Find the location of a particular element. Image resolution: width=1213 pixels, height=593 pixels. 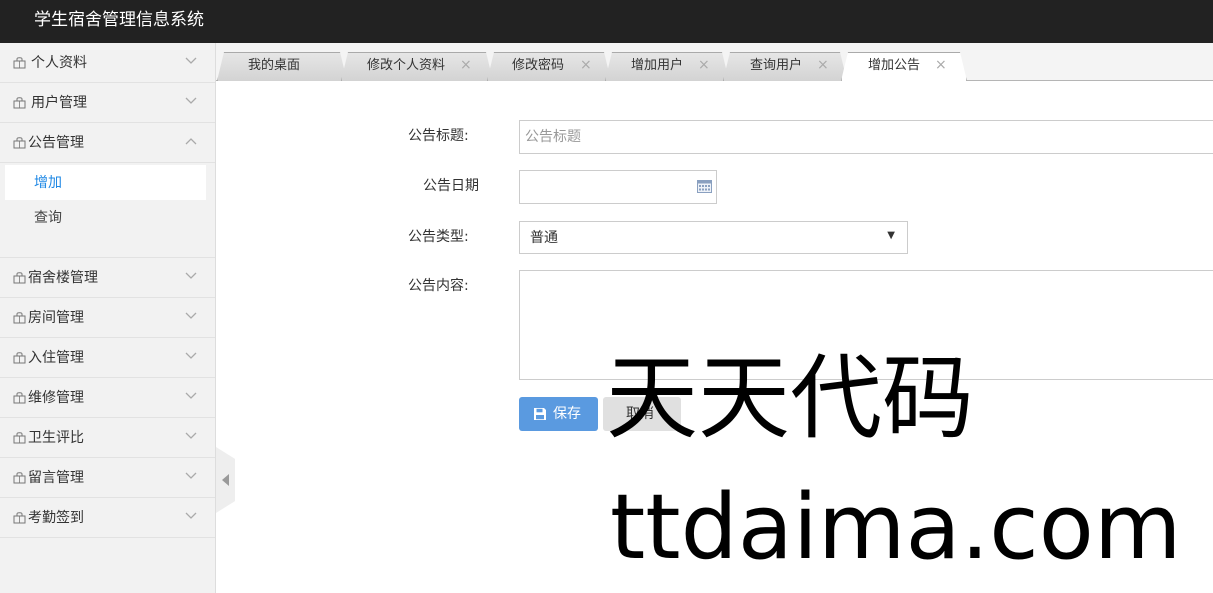

submenu-item-label: 查询 is located at coordinates (48, 218).